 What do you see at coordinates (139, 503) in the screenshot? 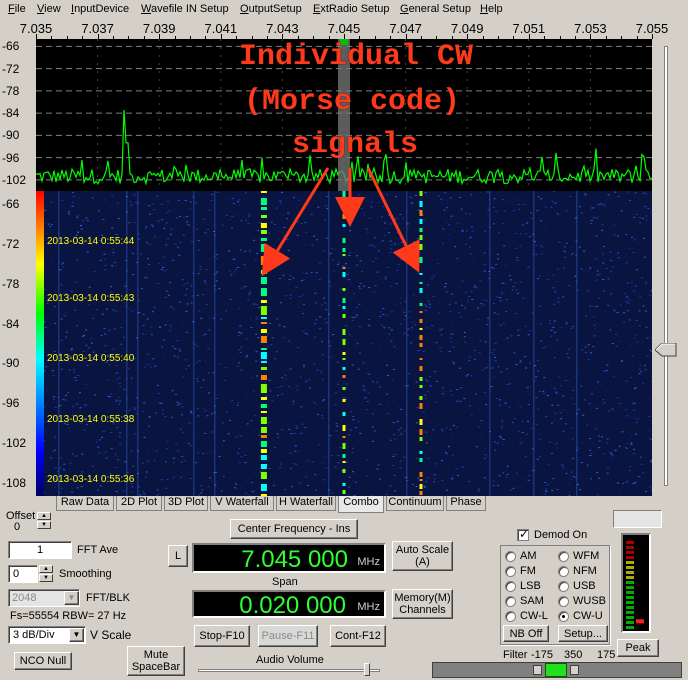
I see `tab-2d-plot: 2D Plot` at bounding box center [139, 503].